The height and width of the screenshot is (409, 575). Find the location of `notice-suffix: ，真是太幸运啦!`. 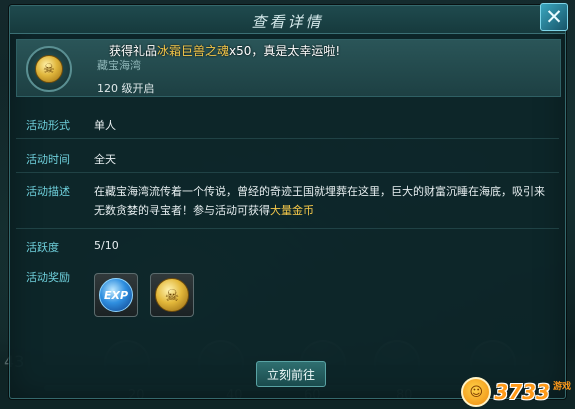

notice-suffix: ，真是太幸运啦! is located at coordinates (296, 51).